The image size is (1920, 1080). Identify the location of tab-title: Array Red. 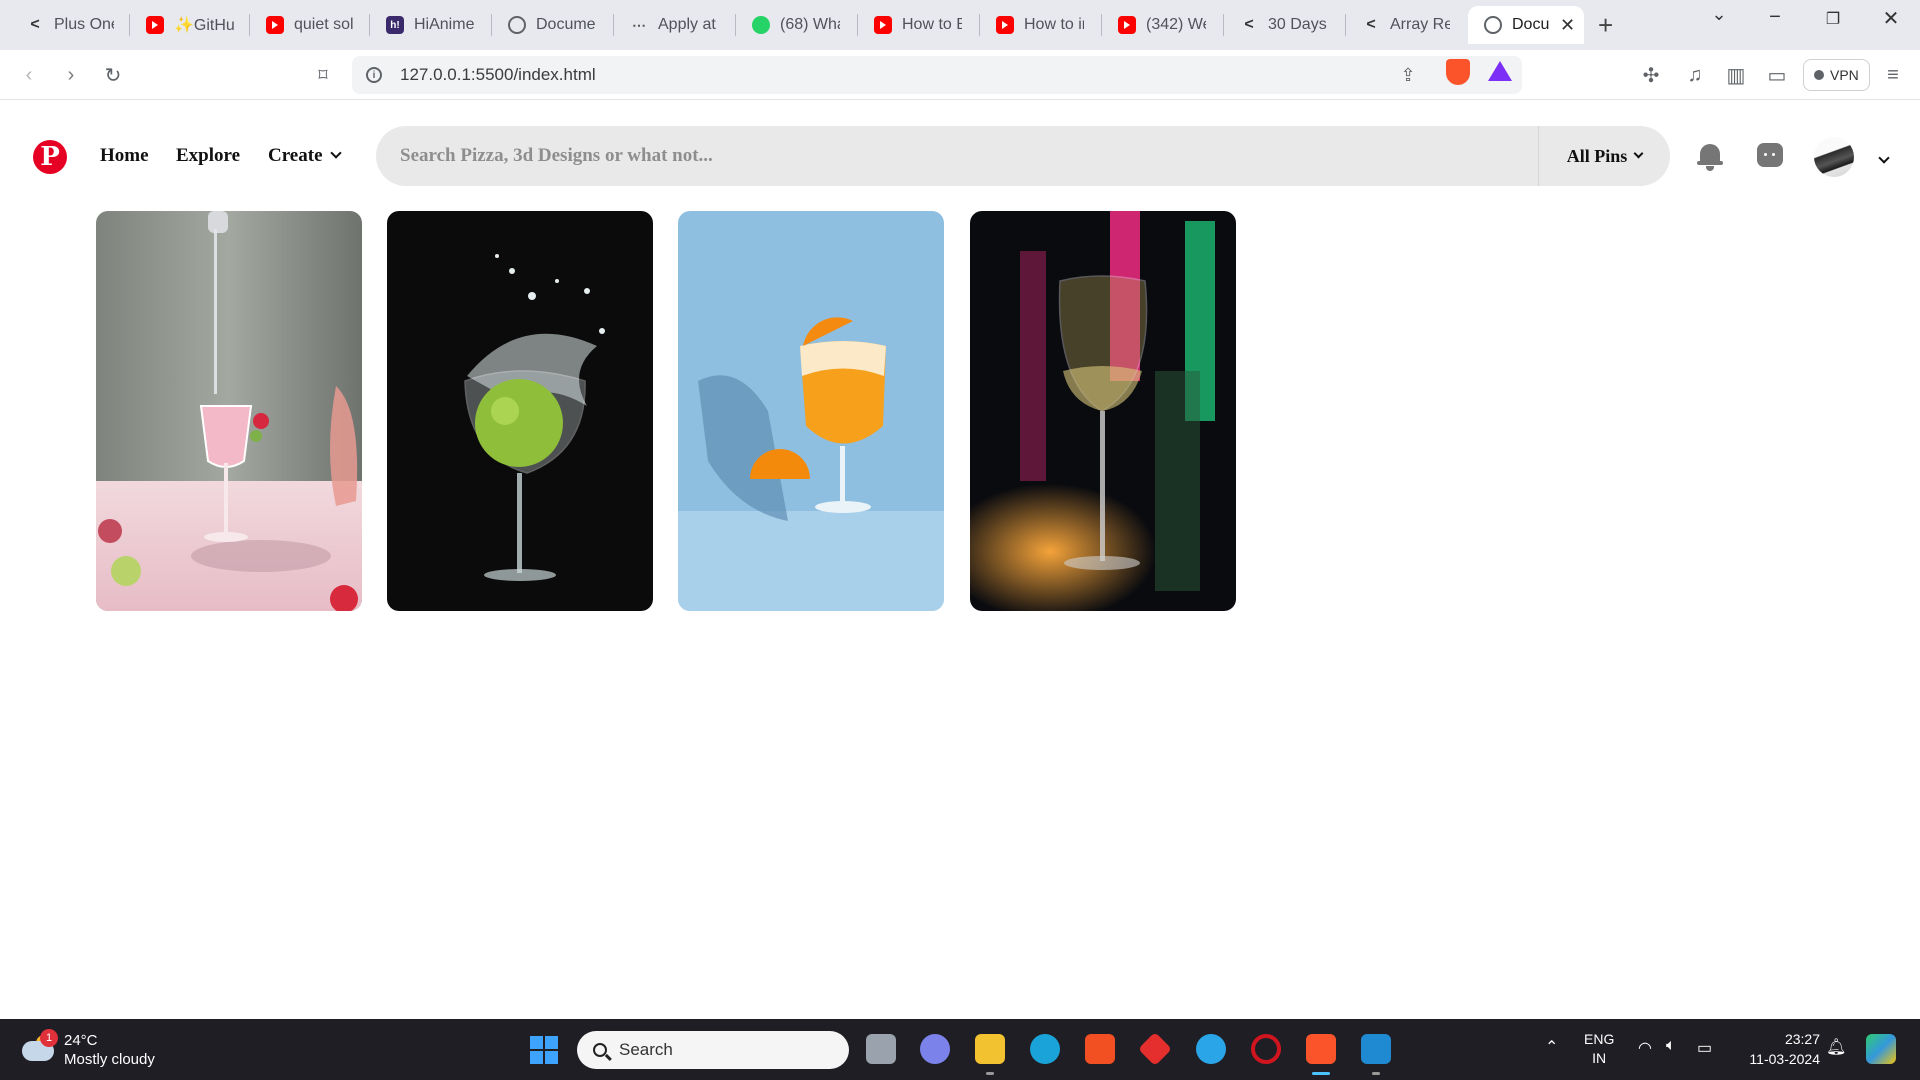
(1420, 24).